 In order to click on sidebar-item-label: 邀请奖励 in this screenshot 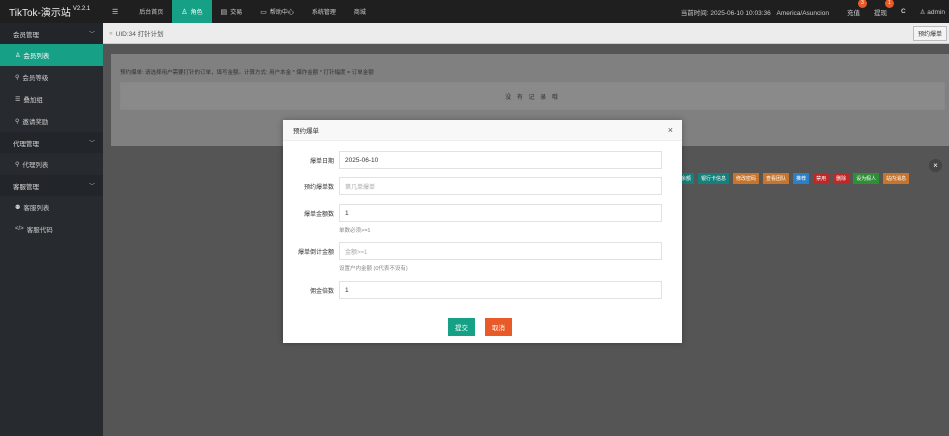, I will do `click(35, 122)`.